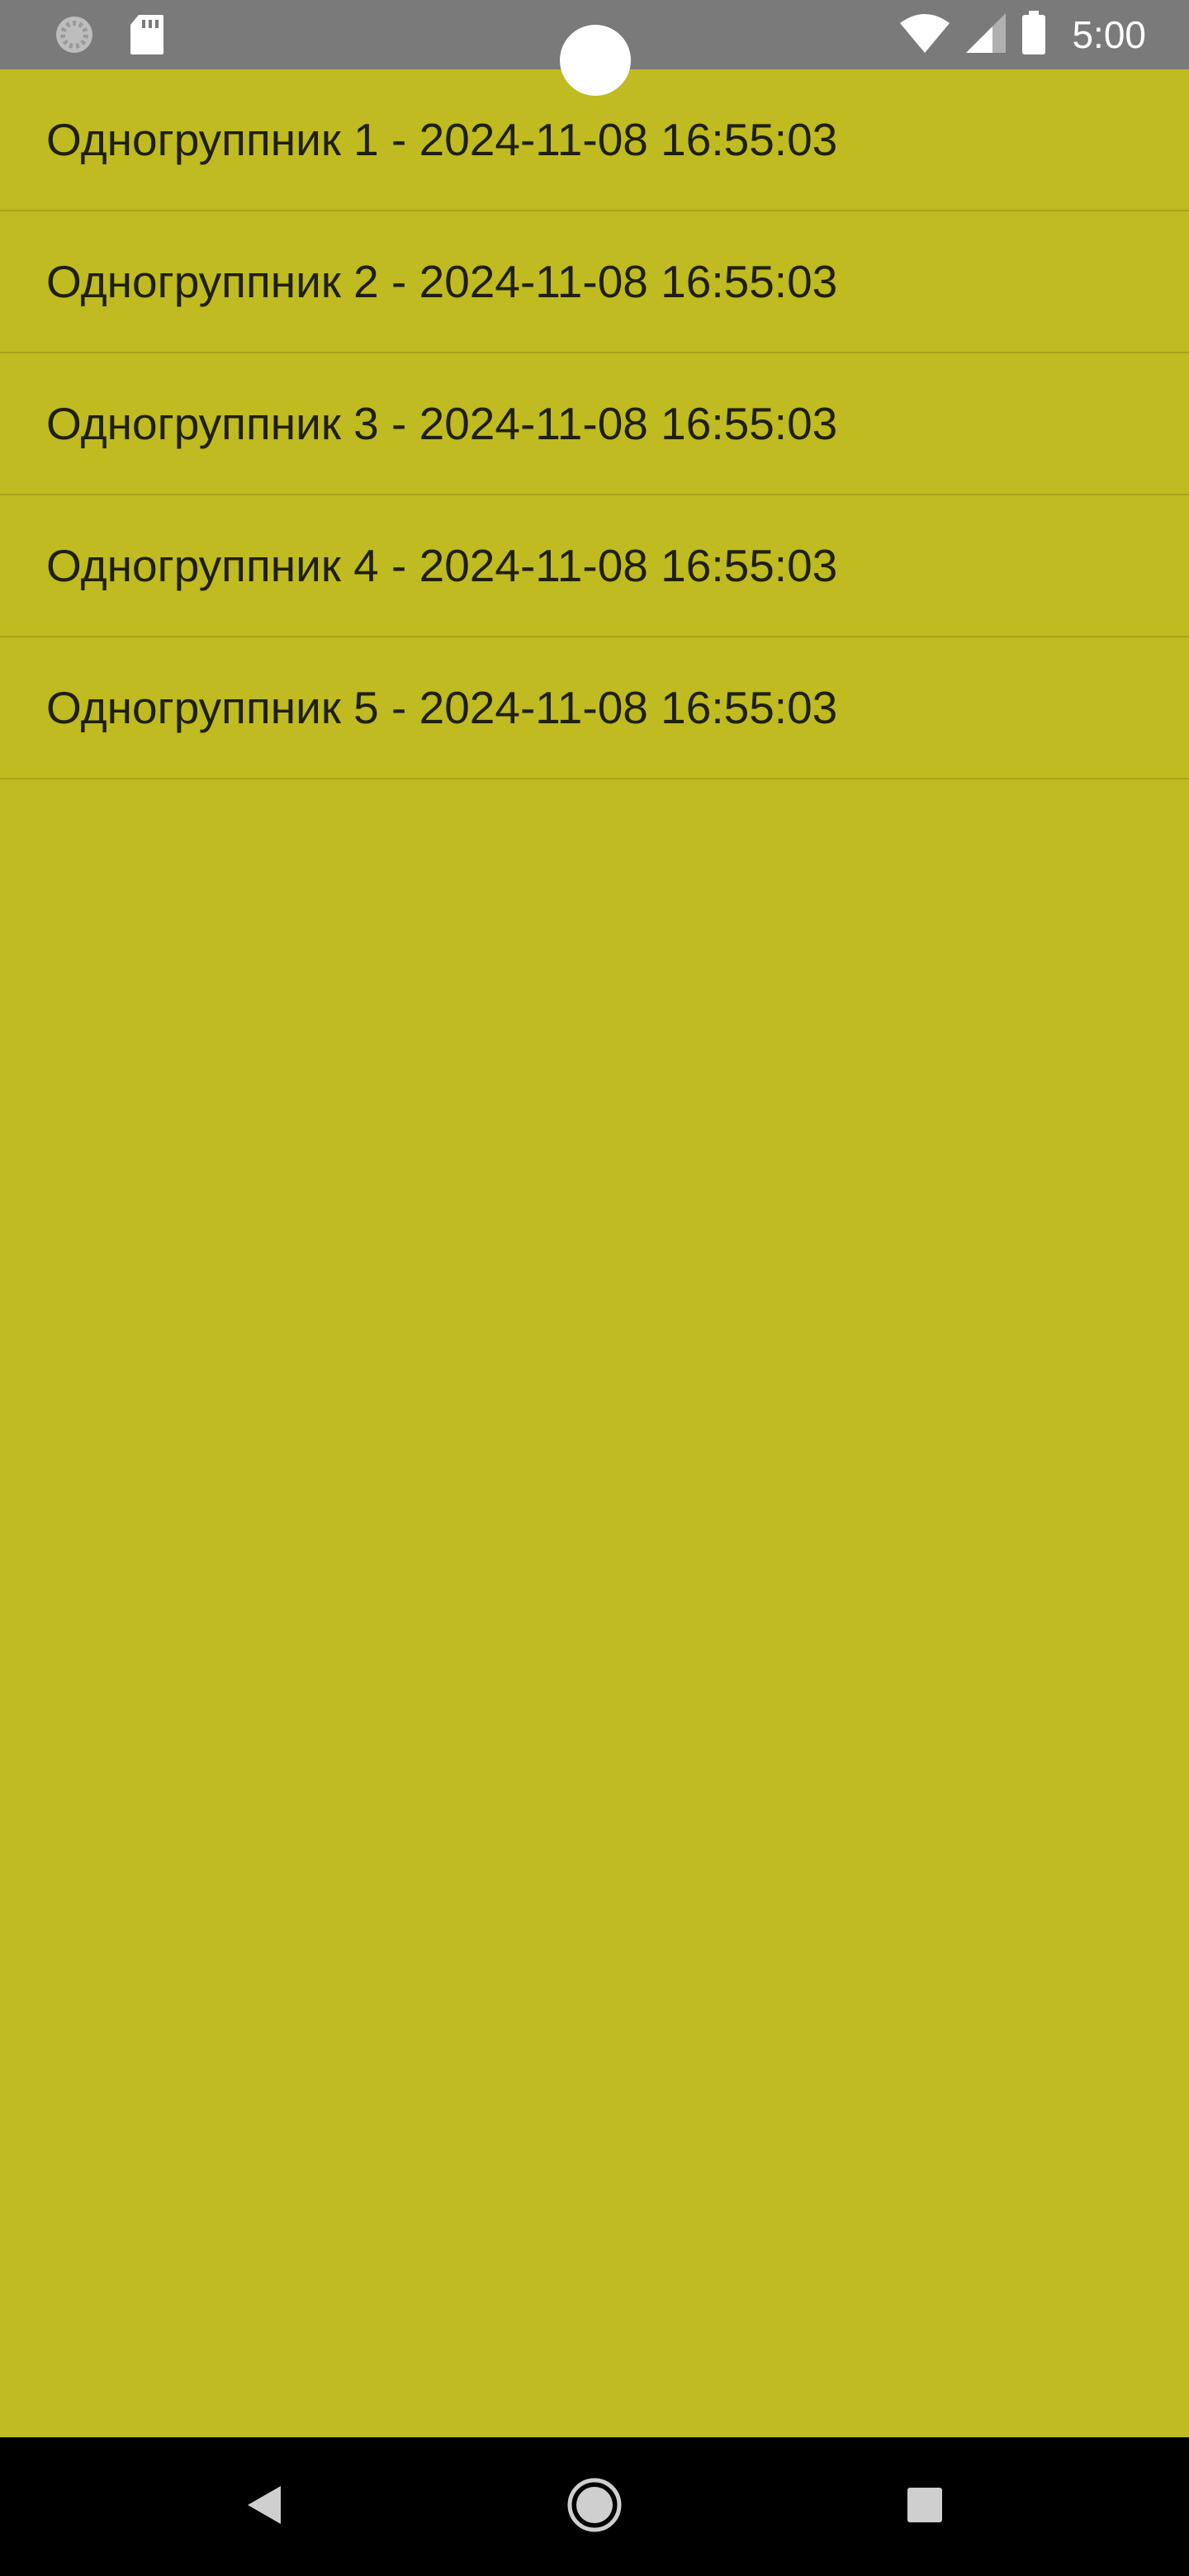  What do you see at coordinates (442, 707) in the screenshot?
I see `list-item-label: Одногруппник 5 - 2024-11-08 16:55:03` at bounding box center [442, 707].